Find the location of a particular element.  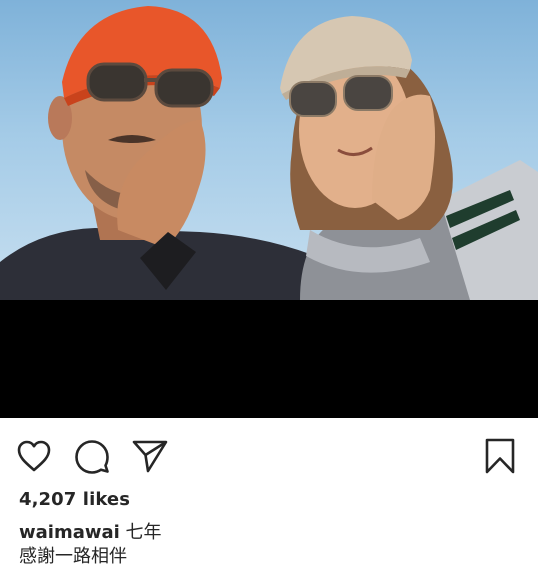

heart-icon is located at coordinates (34, 456).